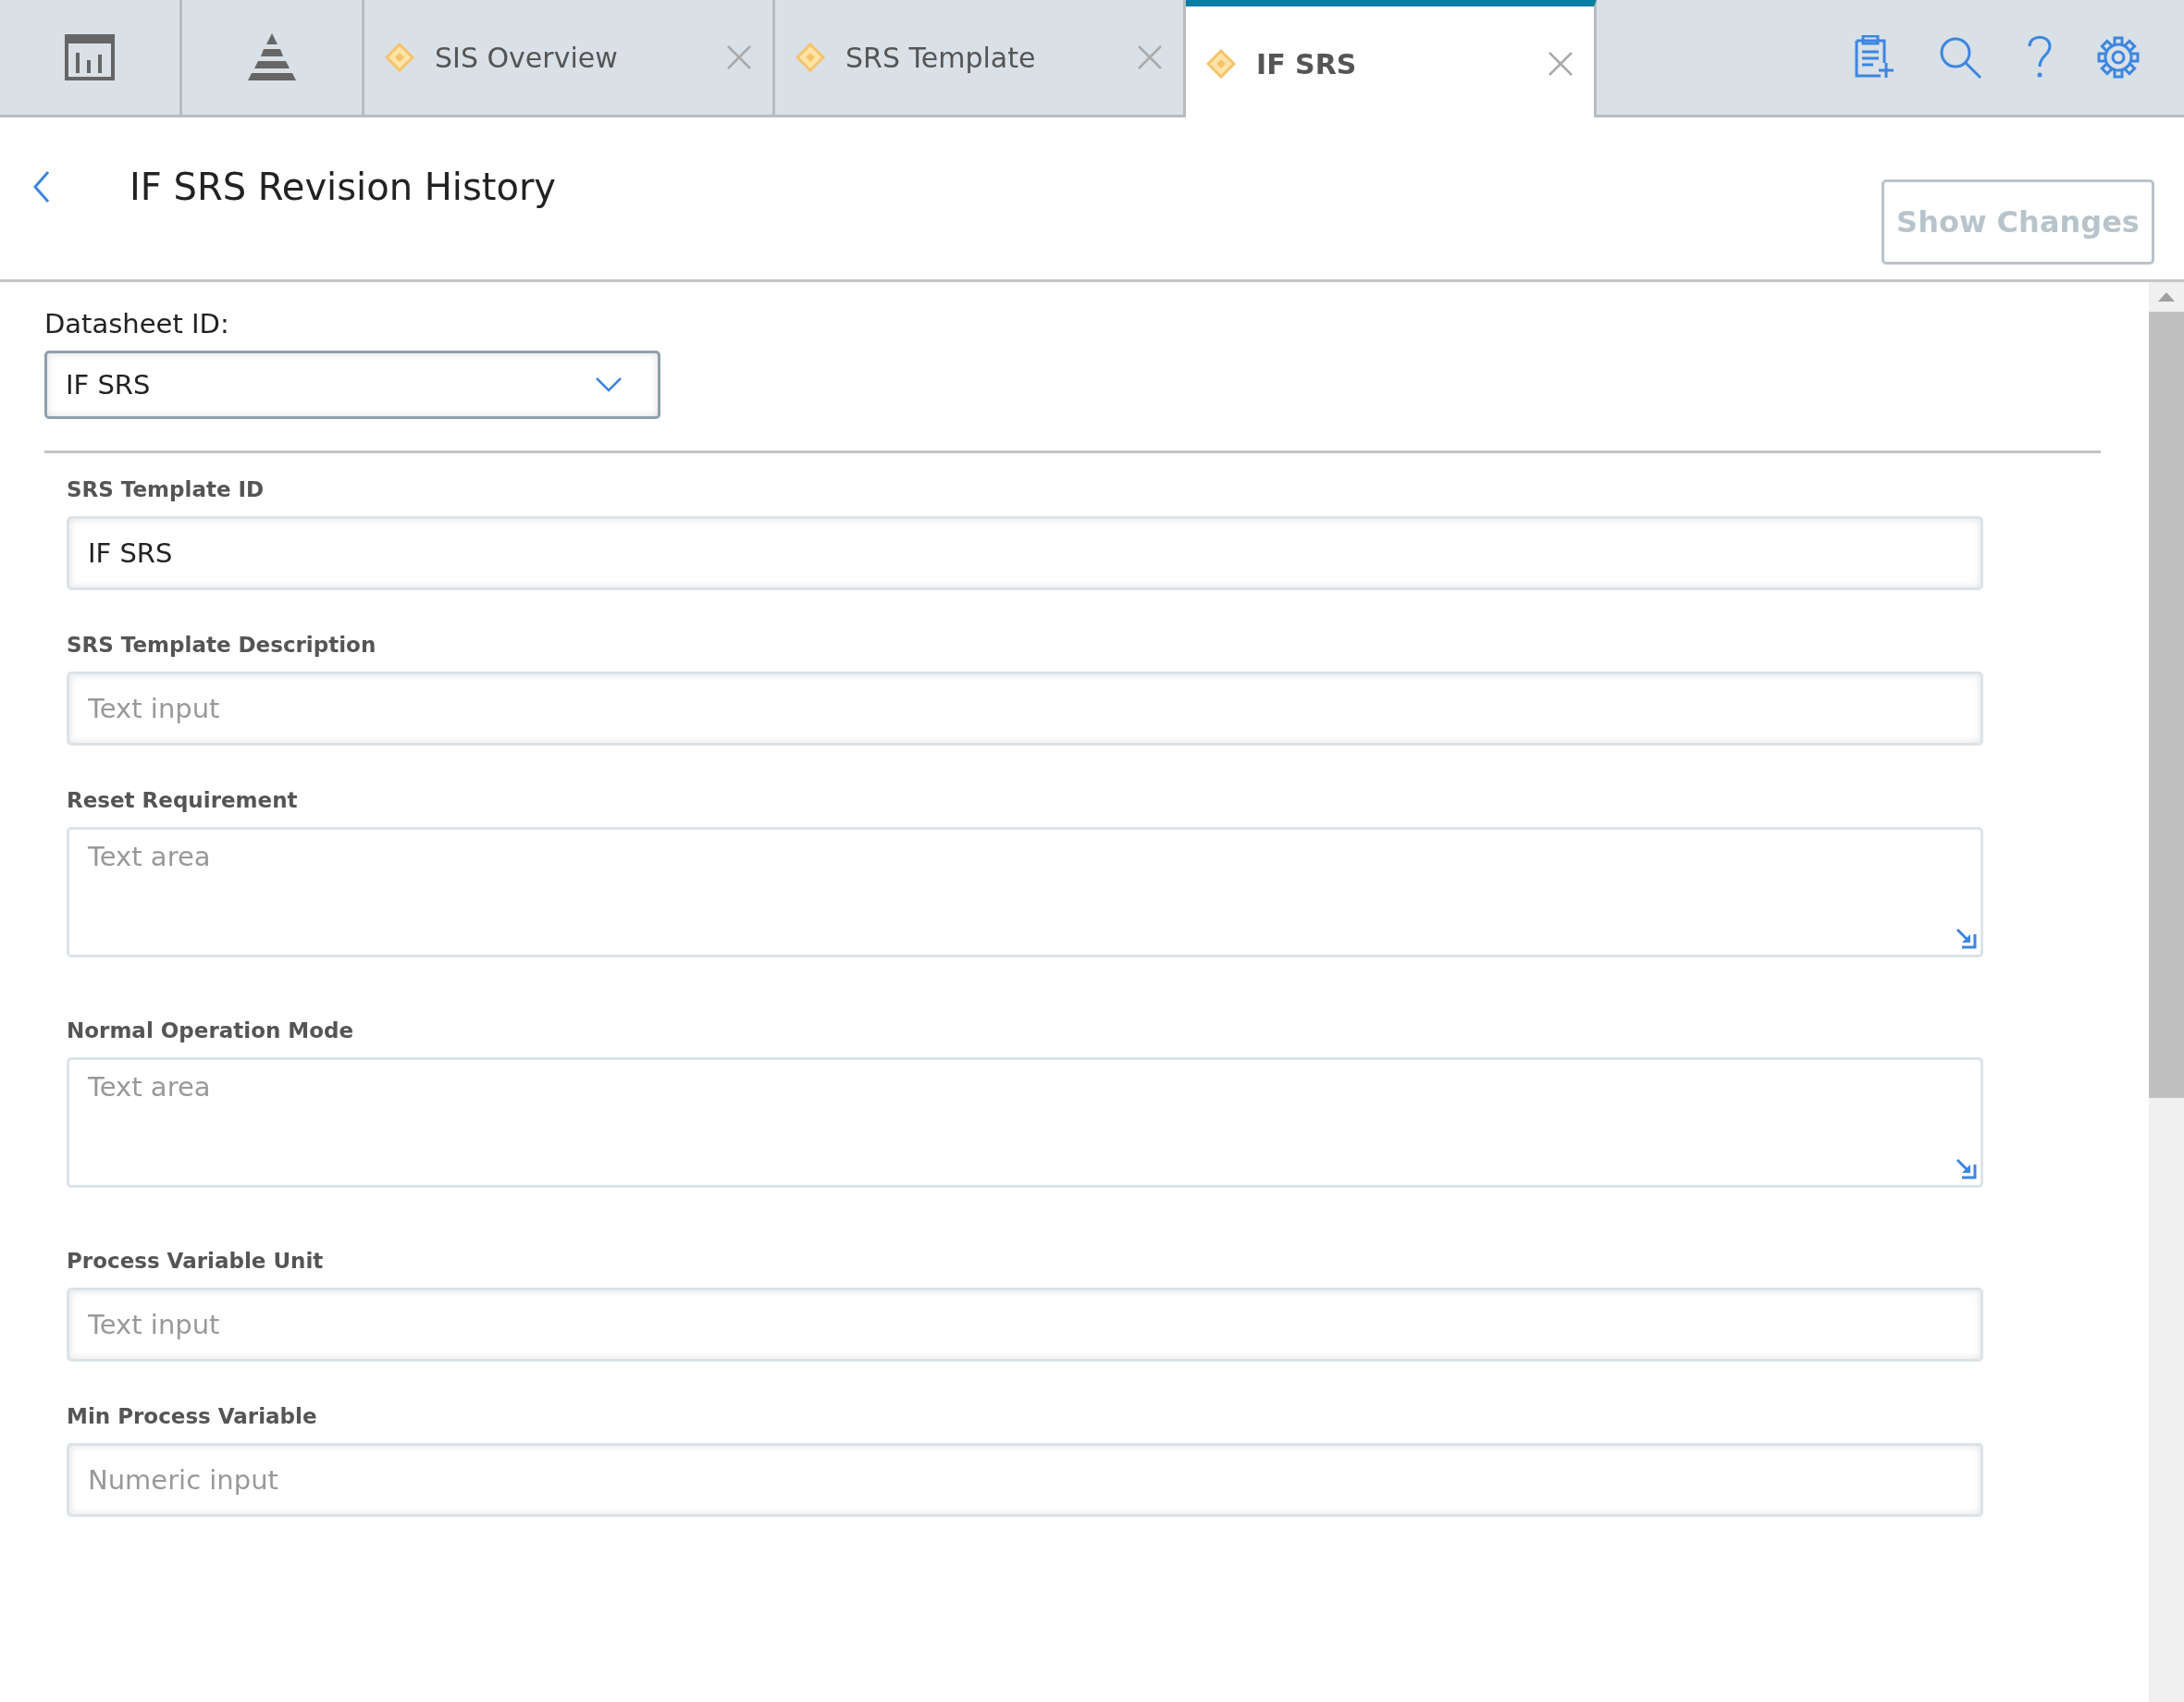  I want to click on field-label: Datasheet ID:, so click(137, 323).